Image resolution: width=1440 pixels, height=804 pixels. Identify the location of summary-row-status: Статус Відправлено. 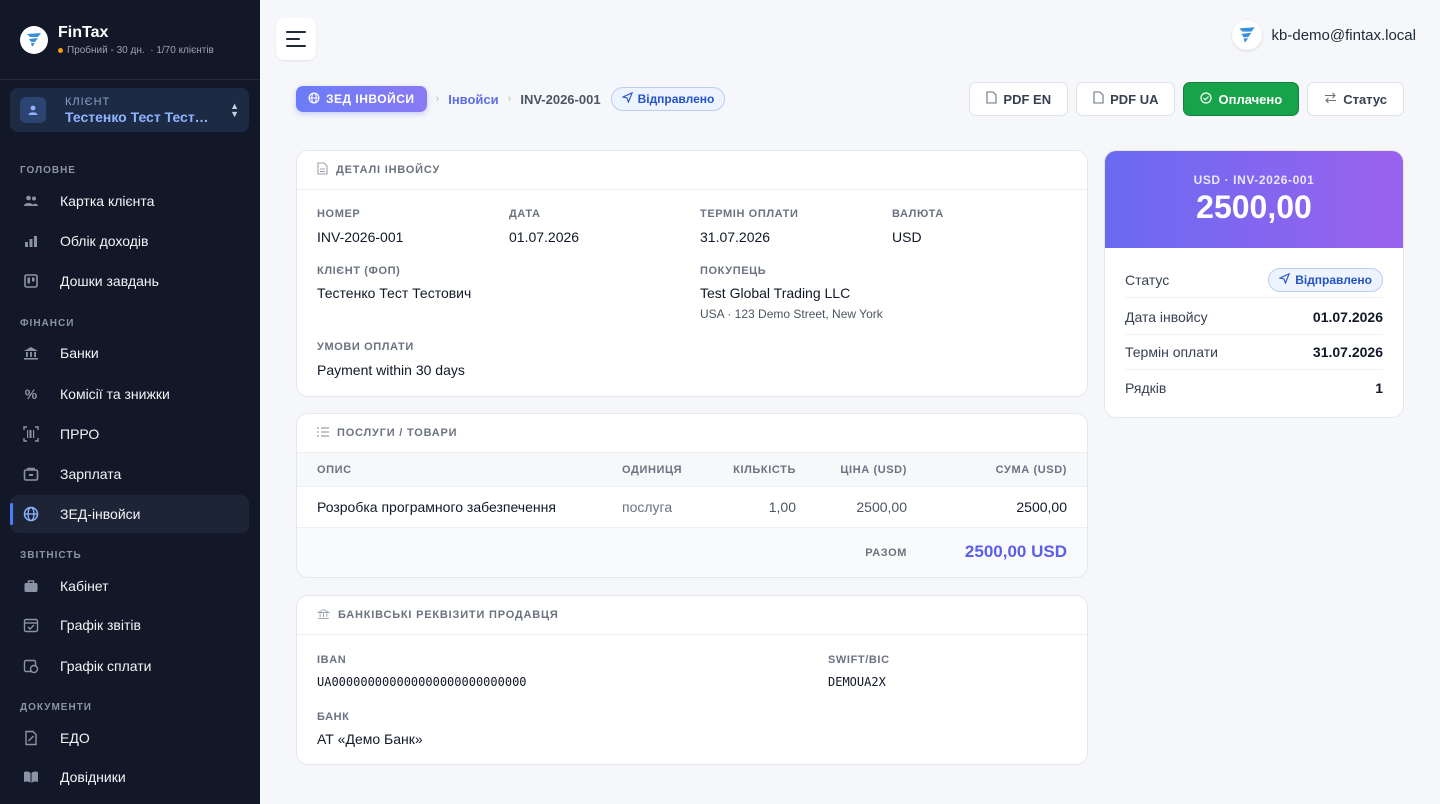
(1254, 280).